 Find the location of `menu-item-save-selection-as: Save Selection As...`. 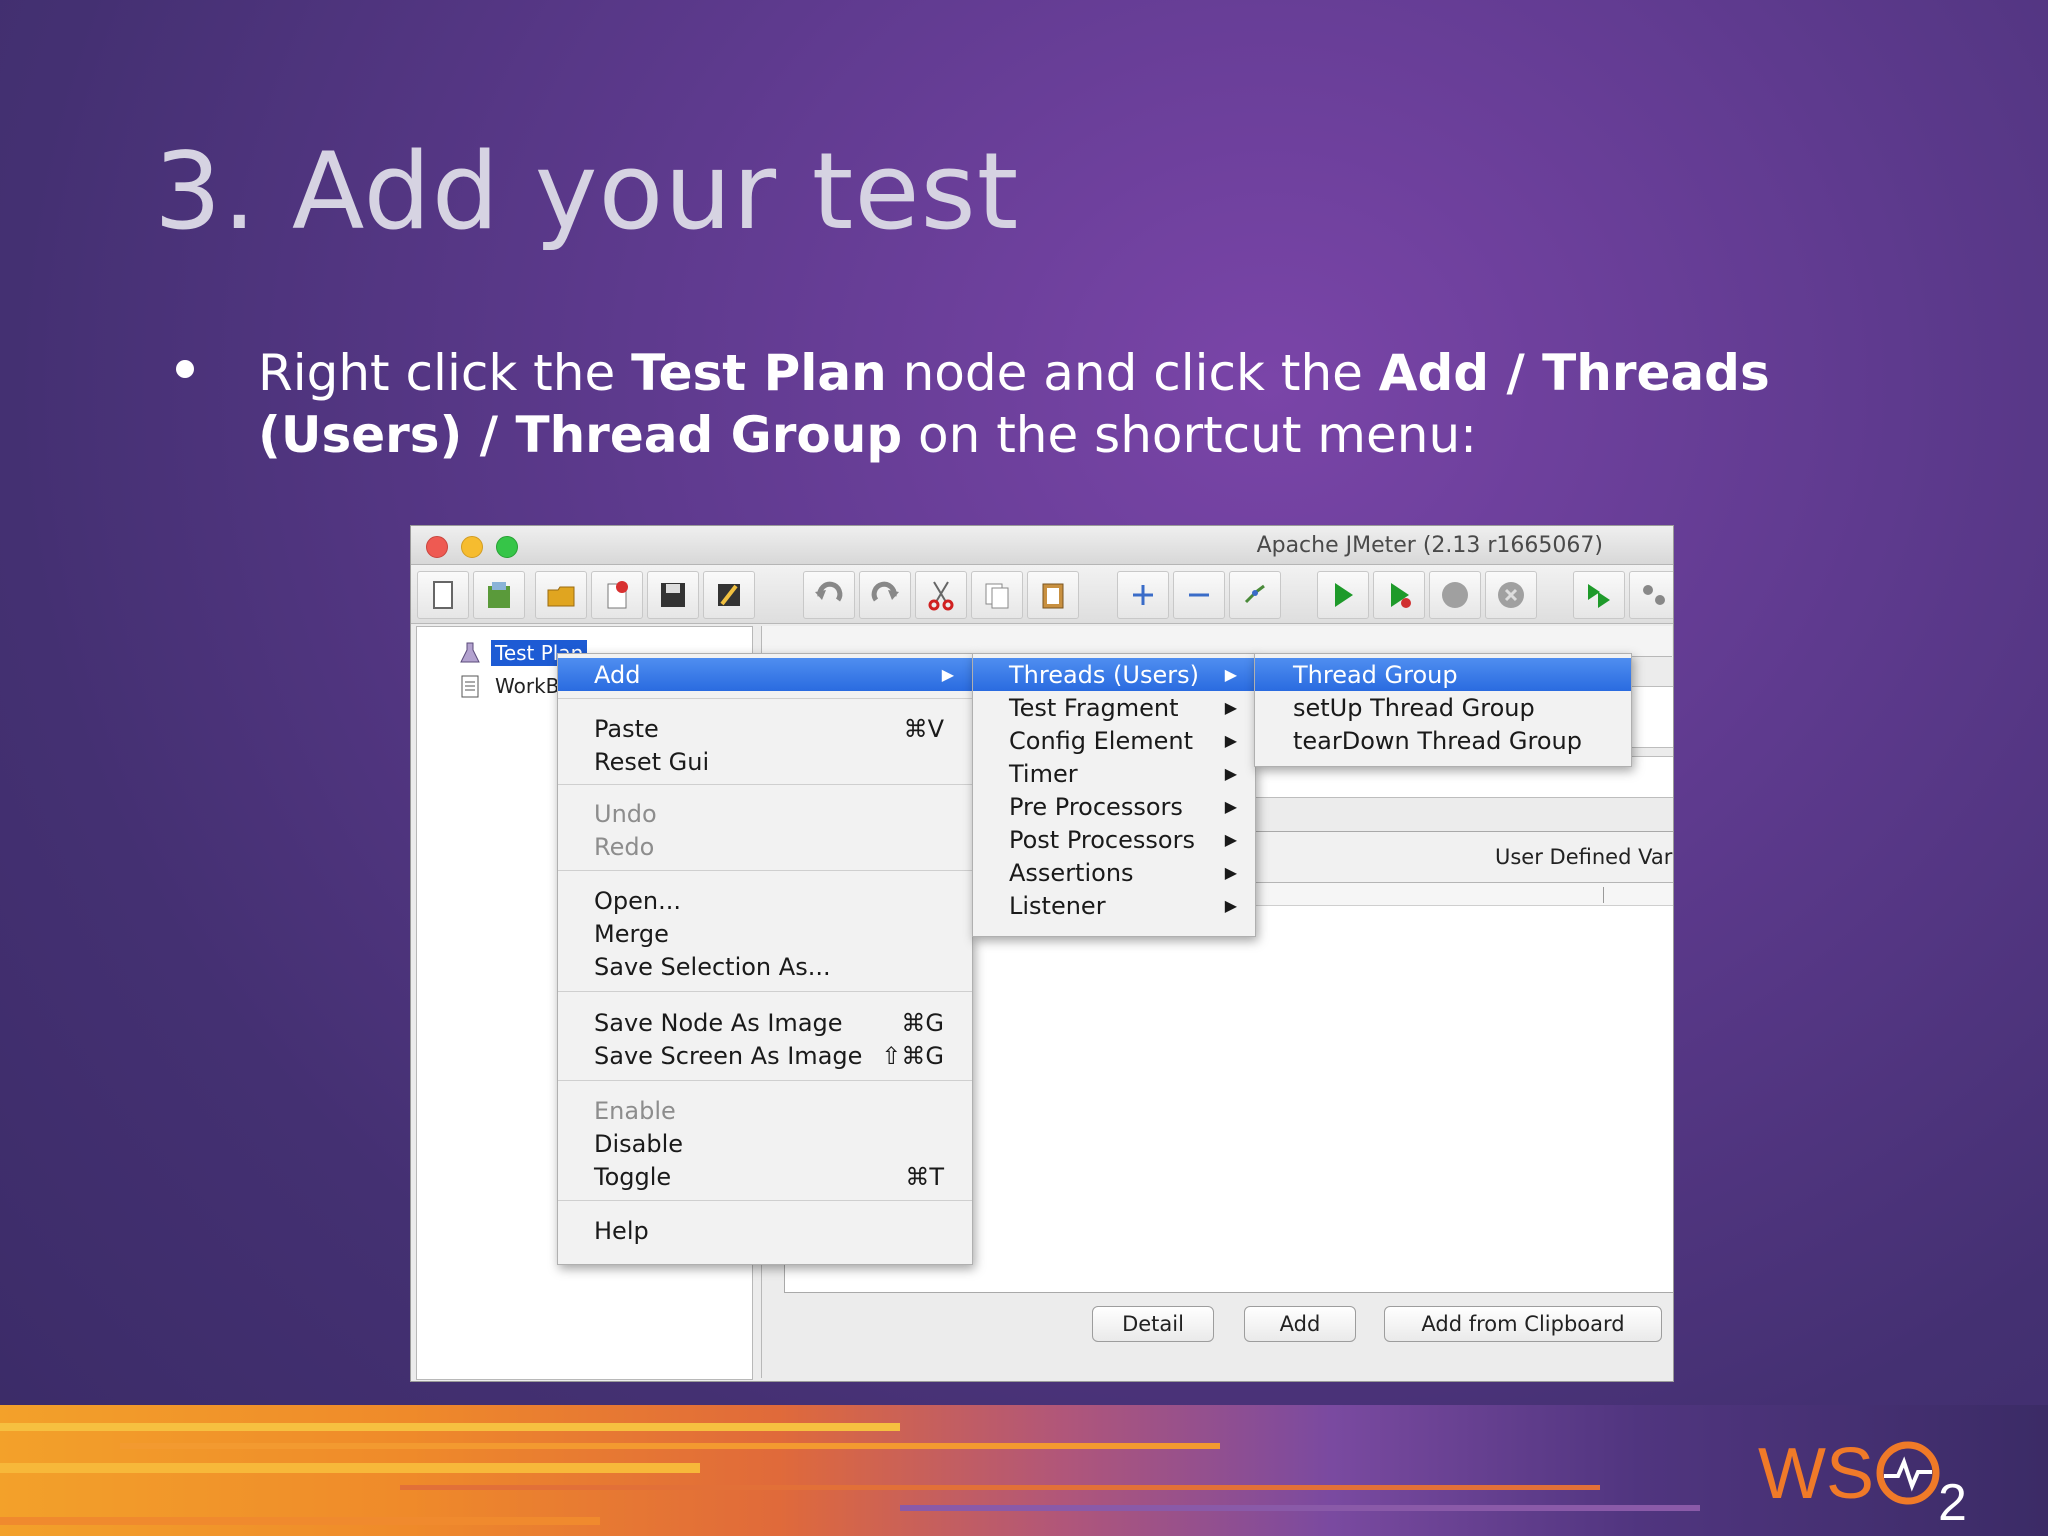

menu-item-save-selection-as: Save Selection As... is located at coordinates (765, 966).